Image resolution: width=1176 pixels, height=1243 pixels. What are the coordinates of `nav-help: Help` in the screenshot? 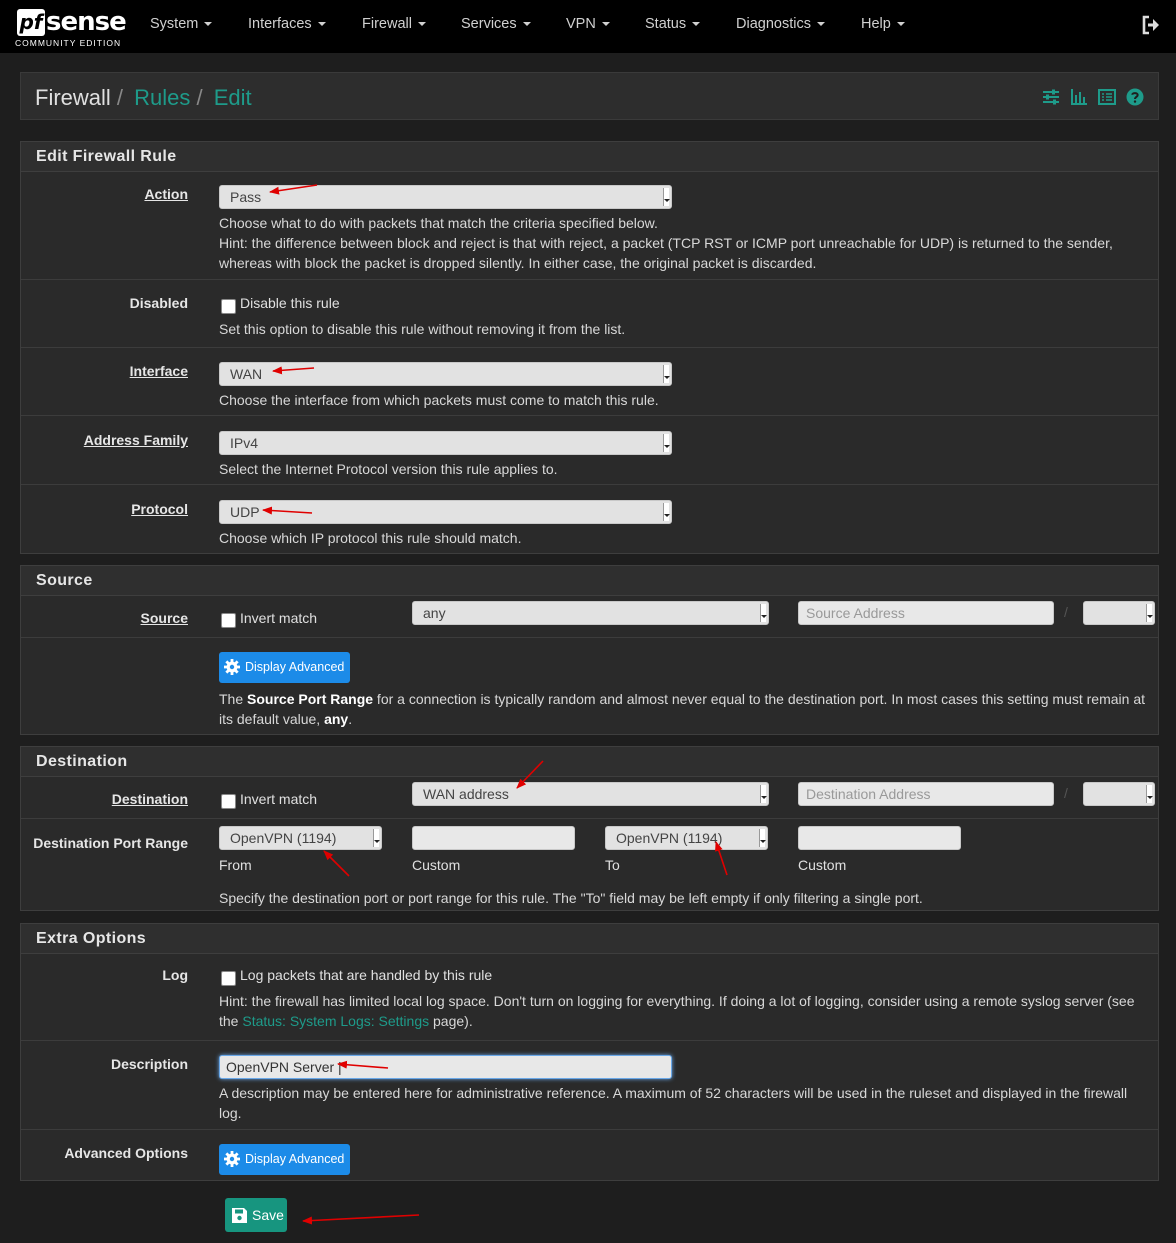 It's located at (883, 24).